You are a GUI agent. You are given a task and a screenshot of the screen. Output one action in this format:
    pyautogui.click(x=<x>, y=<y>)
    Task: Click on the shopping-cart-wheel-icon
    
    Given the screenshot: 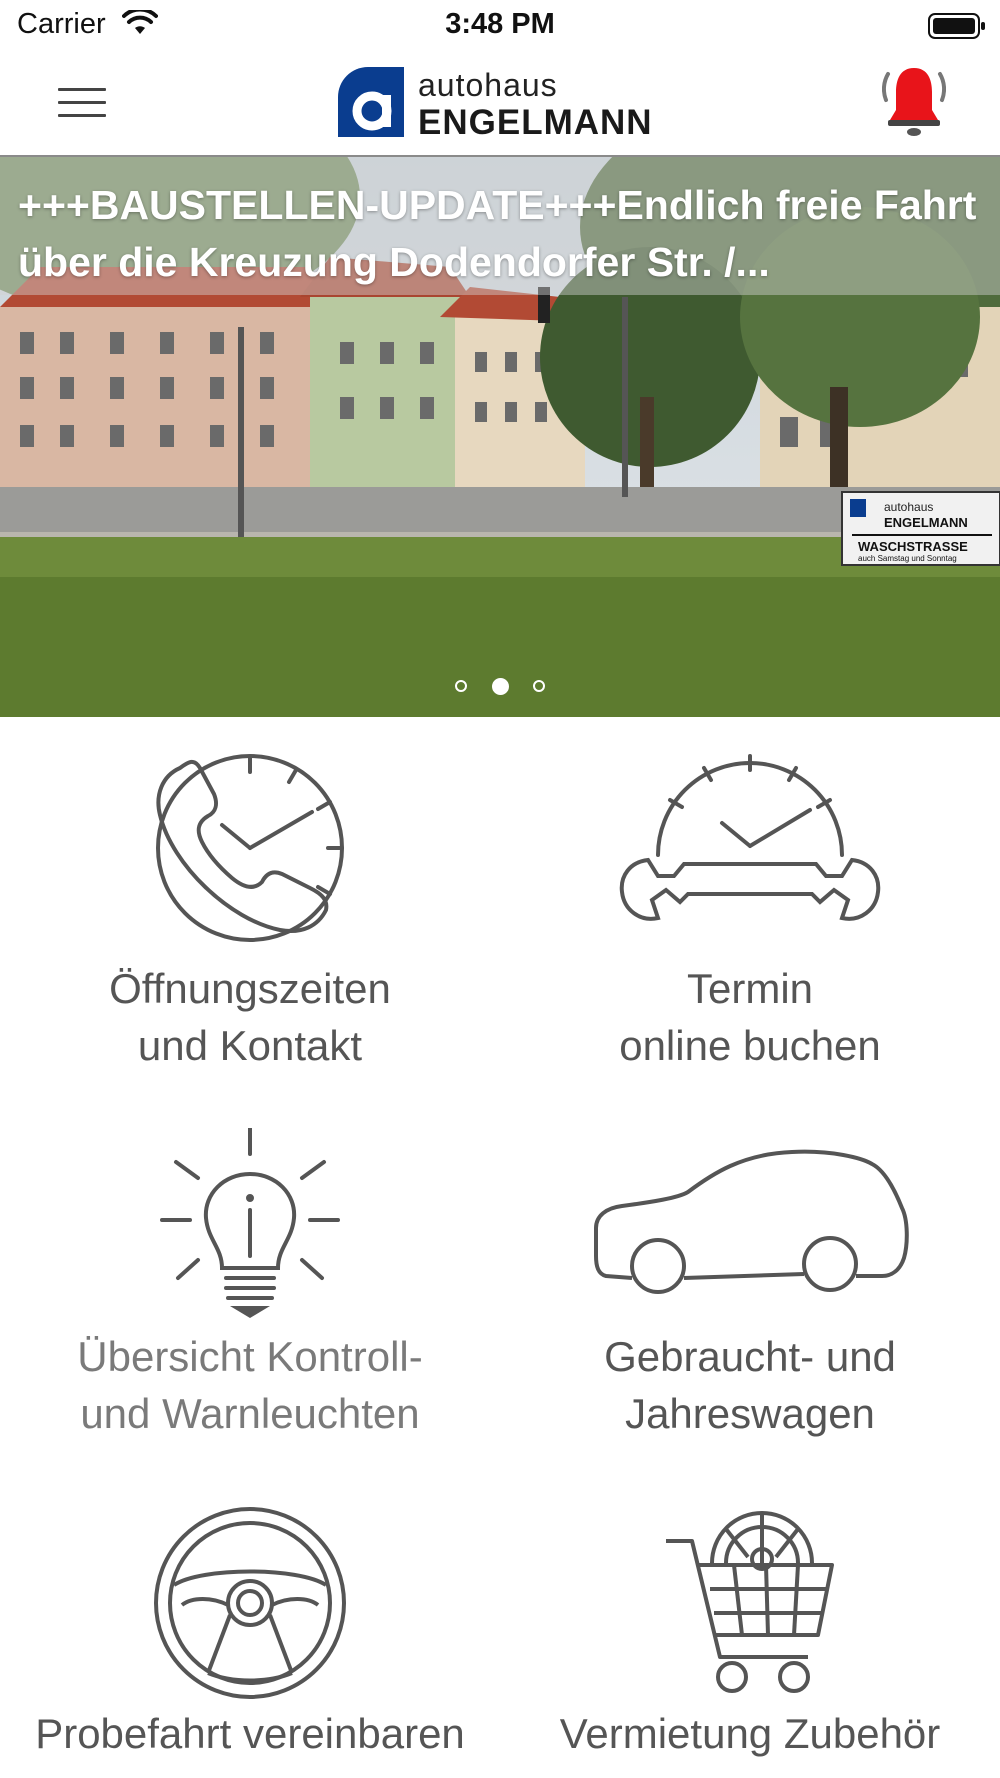 What is the action you would take?
    pyautogui.click(x=750, y=1602)
    